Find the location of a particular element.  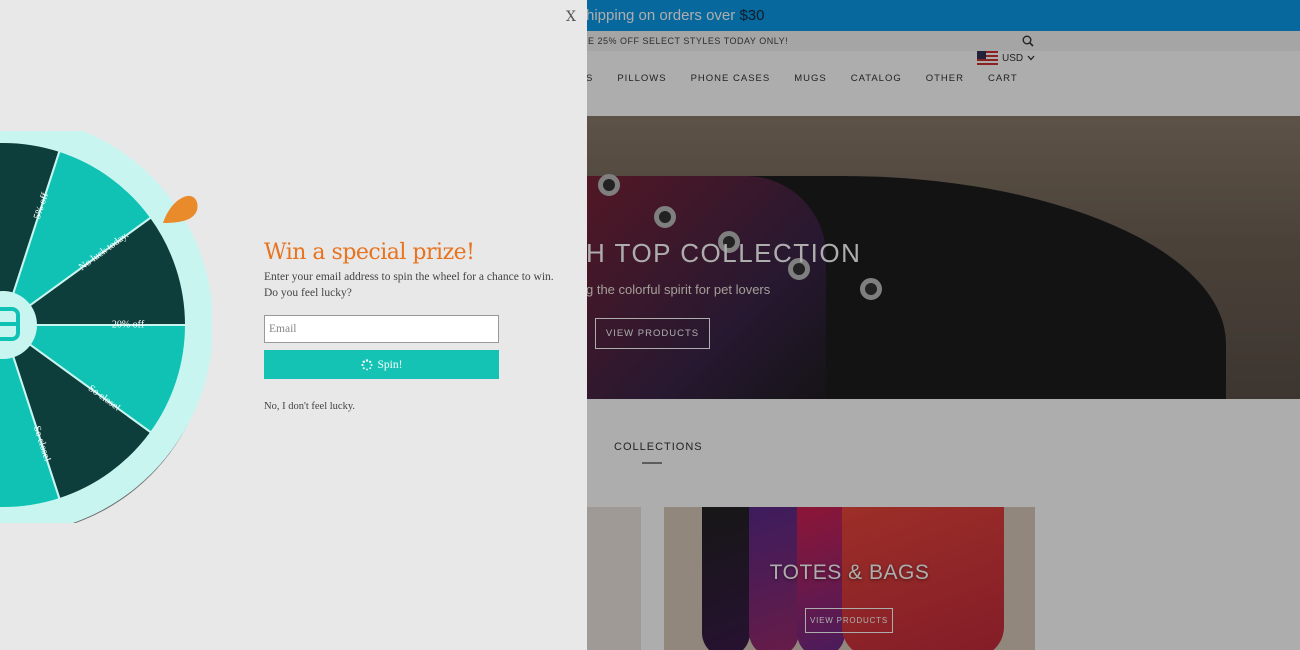

wheel-segment-label: 20% off is located at coordinates (128, 324).